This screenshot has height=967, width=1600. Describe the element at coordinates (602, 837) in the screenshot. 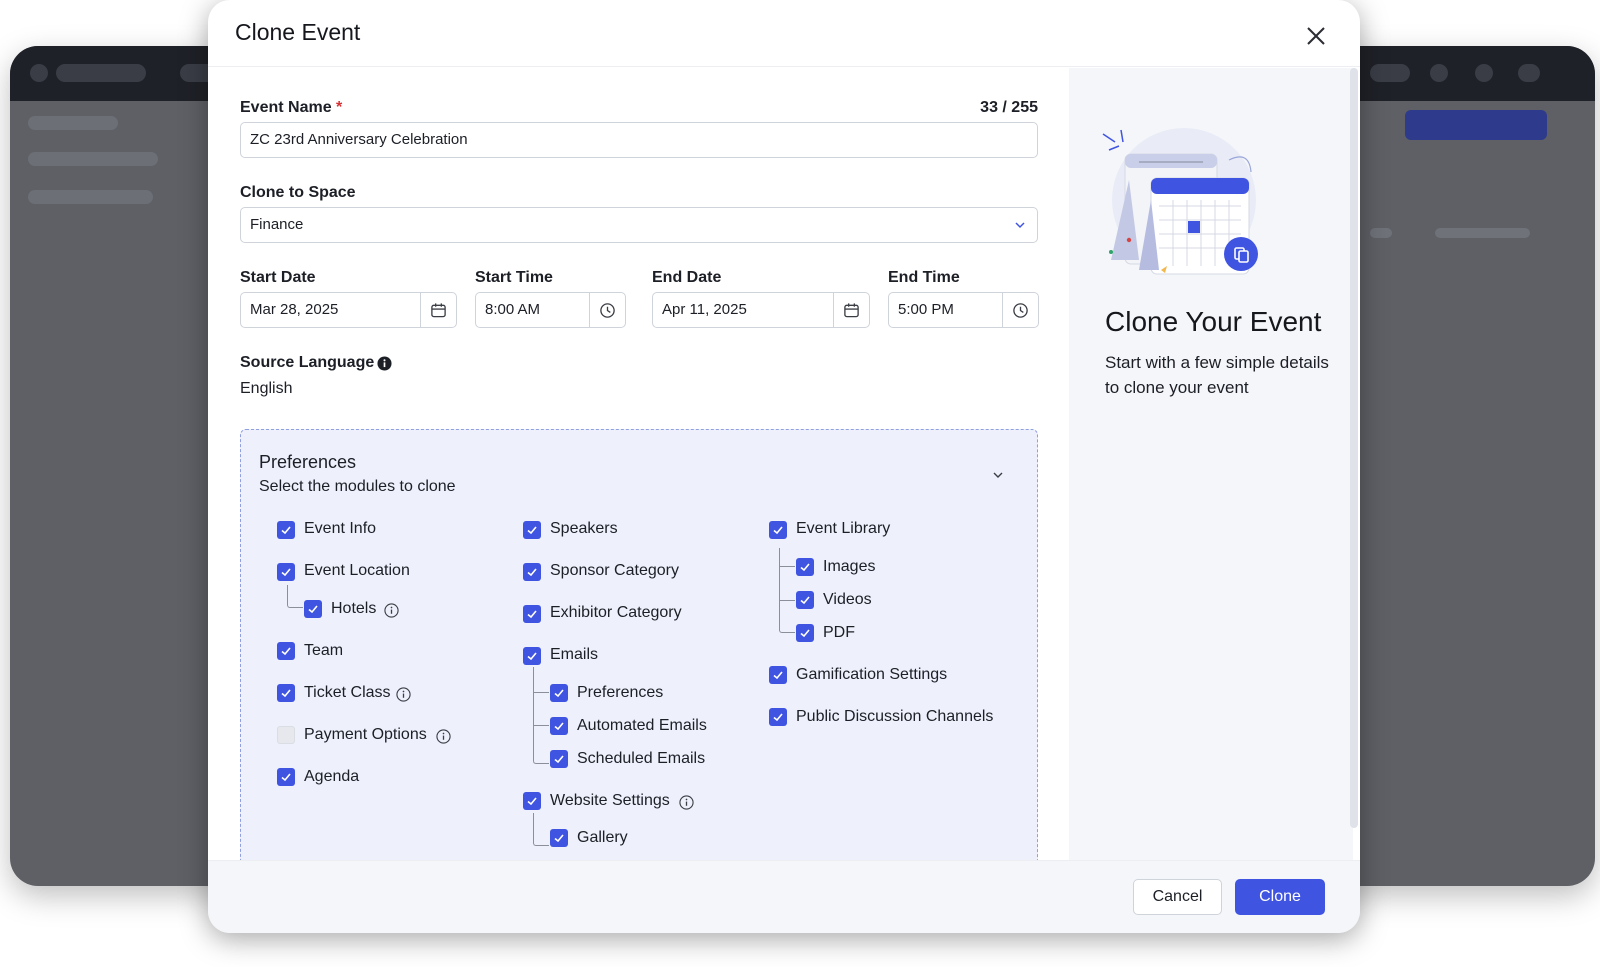

I see `checkbox-label: Gallery` at that location.